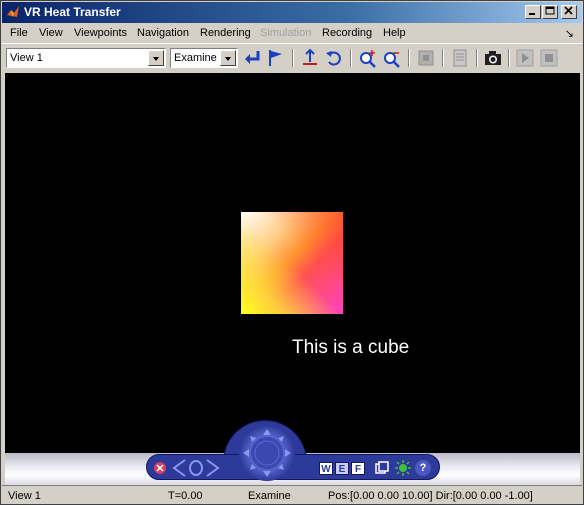 The height and width of the screenshot is (505, 584). Describe the element at coordinates (351, 347) in the screenshot. I see `scene-label: This is a cube` at that location.